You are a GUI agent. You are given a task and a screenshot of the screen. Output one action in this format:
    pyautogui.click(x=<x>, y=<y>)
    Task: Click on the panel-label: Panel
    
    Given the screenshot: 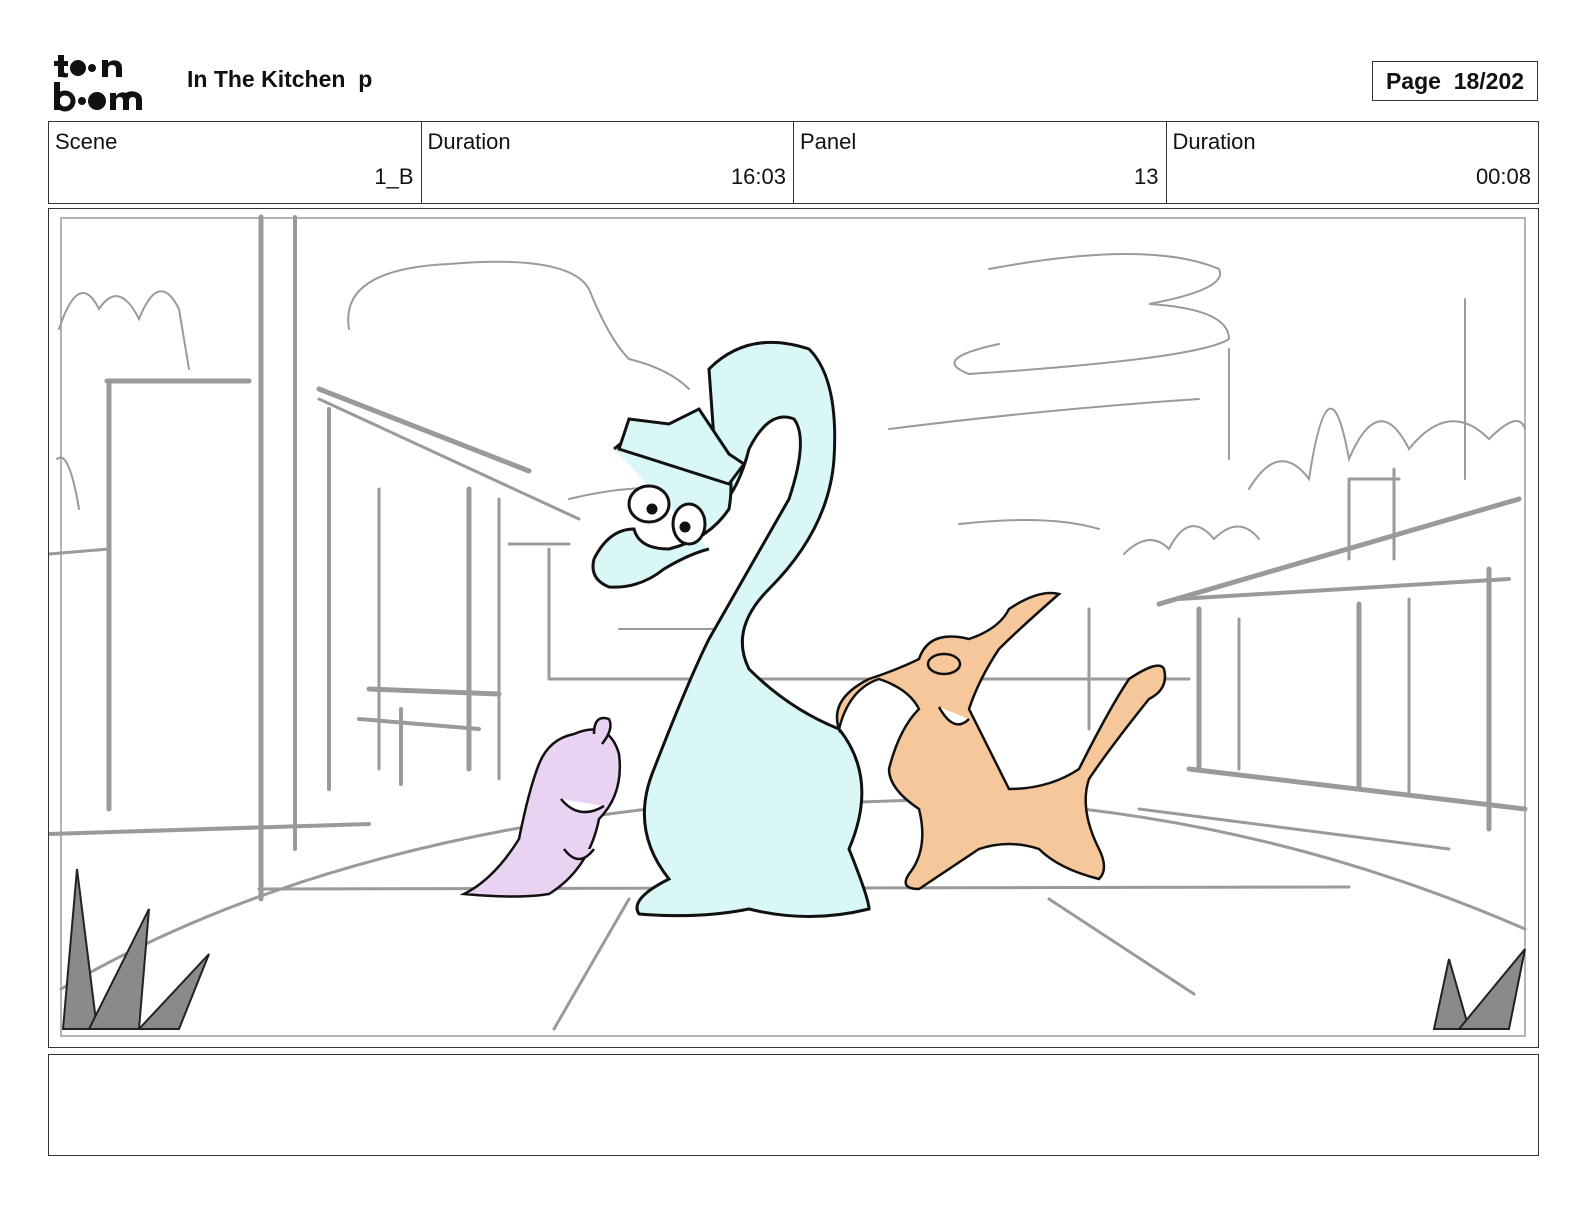 What is the action you would take?
    pyautogui.click(x=828, y=141)
    